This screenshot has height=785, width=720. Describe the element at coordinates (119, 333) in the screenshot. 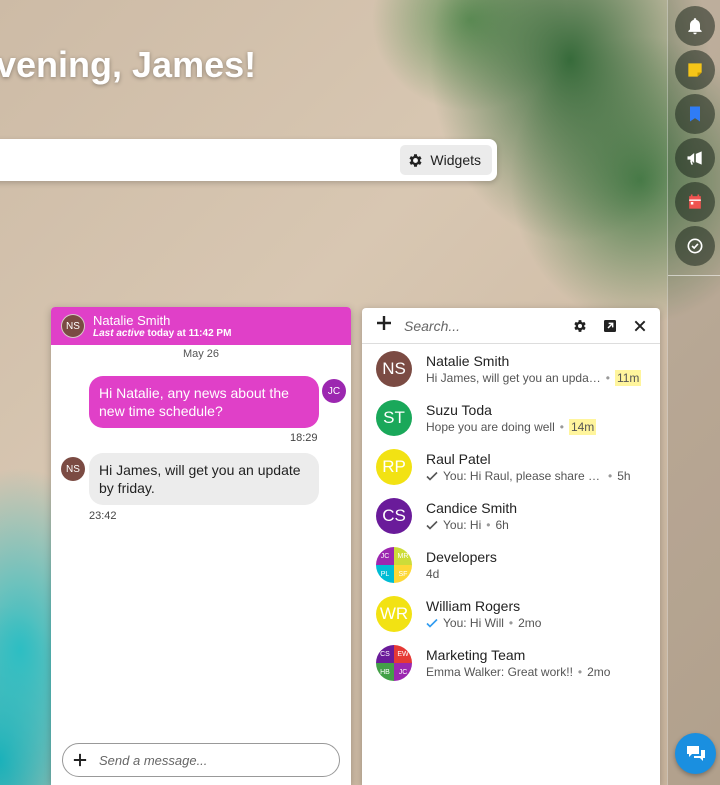

I see `last-active-label: Last active` at that location.